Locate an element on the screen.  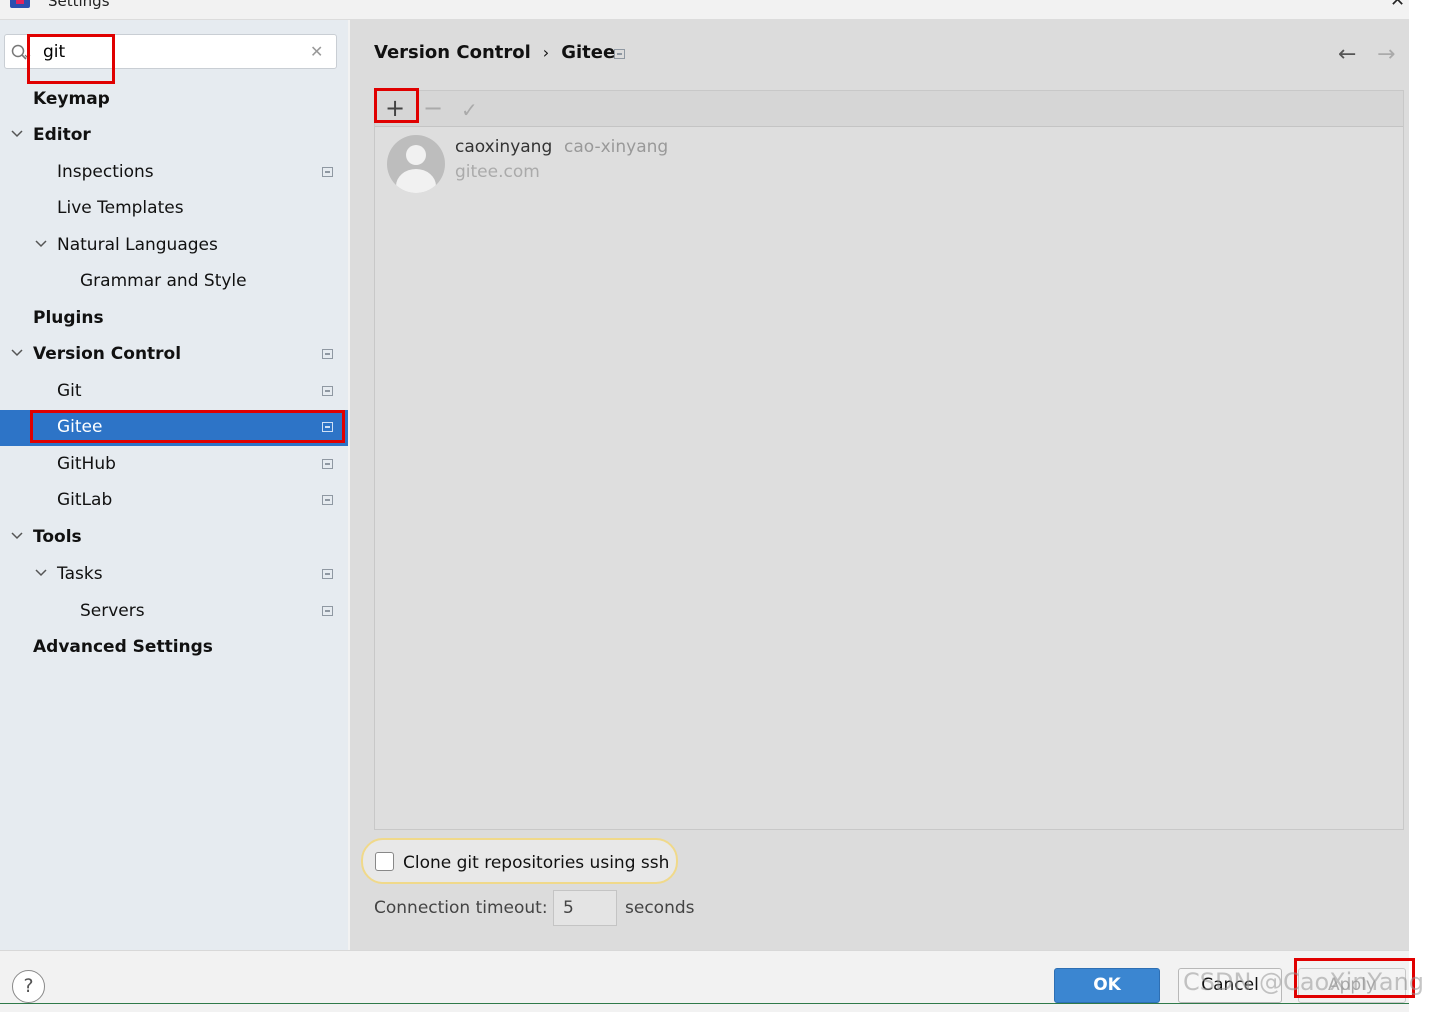
clone-ssh-option: Clone git repositories using ssh is located at coordinates (519, 861).